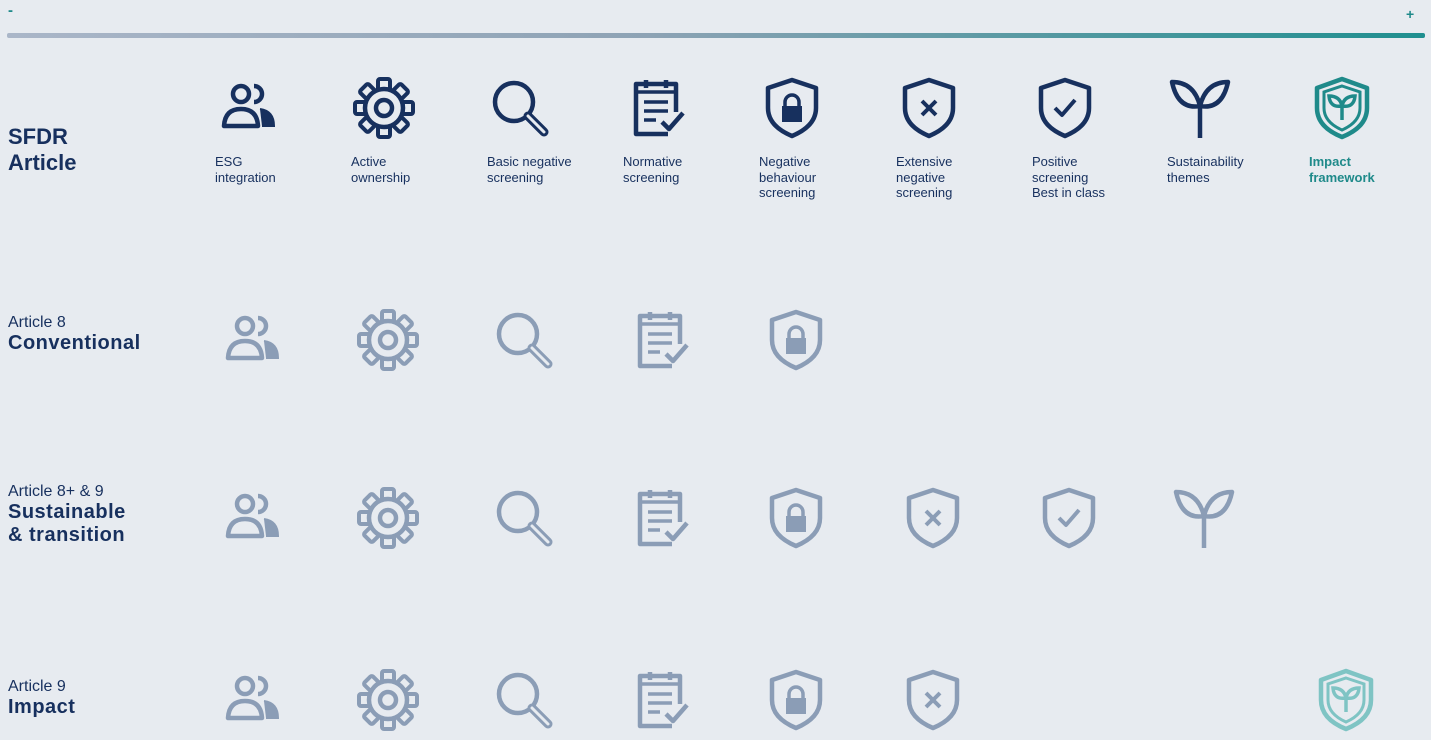  Describe the element at coordinates (56, 491) in the screenshot. I see `row-article: Article 8+ & 9` at that location.